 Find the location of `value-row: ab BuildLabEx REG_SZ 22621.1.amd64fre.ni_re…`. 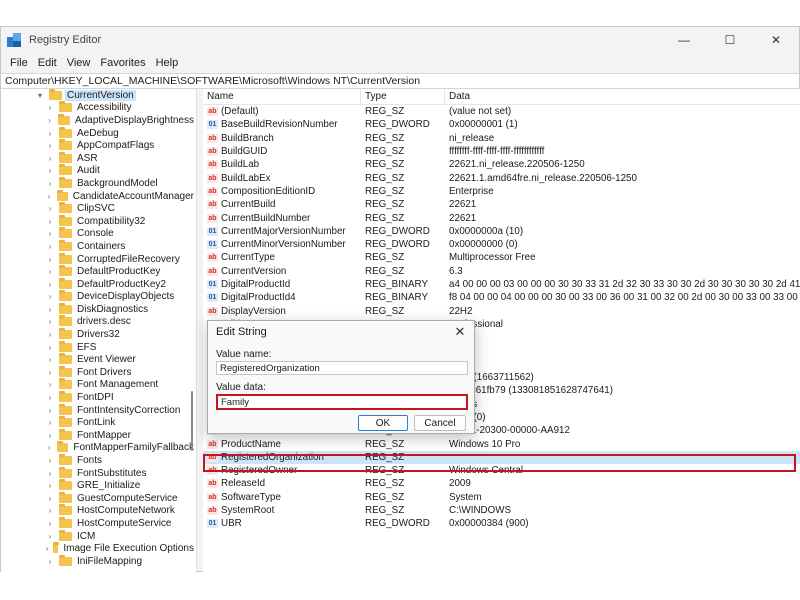

value-row: ab BuildLabEx REG_SZ 22621.1.amd64fre.ni_re… is located at coordinates (501, 177).